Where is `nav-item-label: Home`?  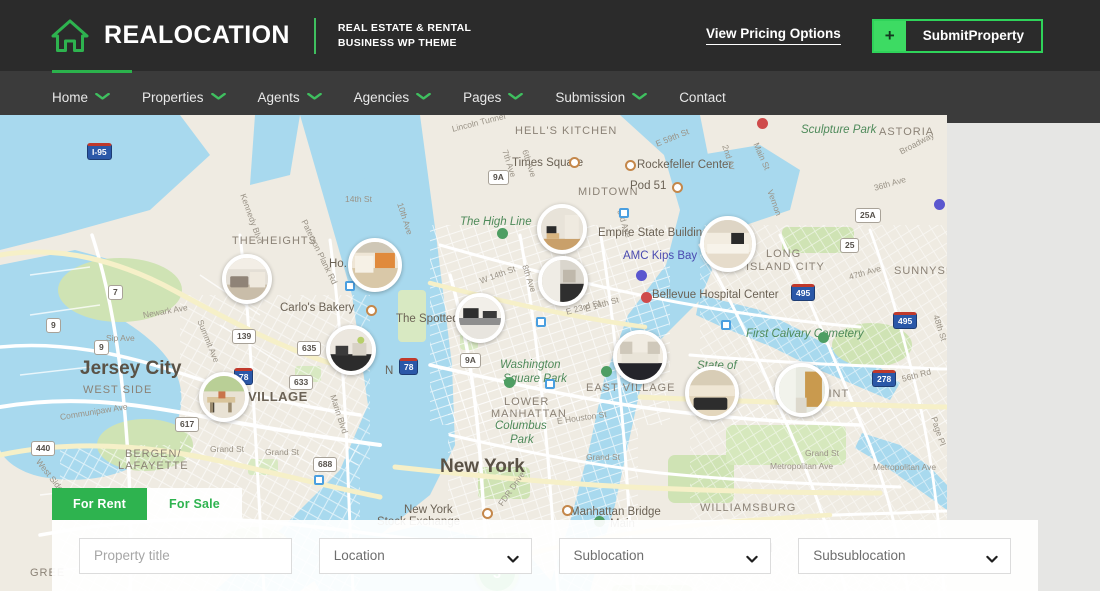 nav-item-label: Home is located at coordinates (70, 97).